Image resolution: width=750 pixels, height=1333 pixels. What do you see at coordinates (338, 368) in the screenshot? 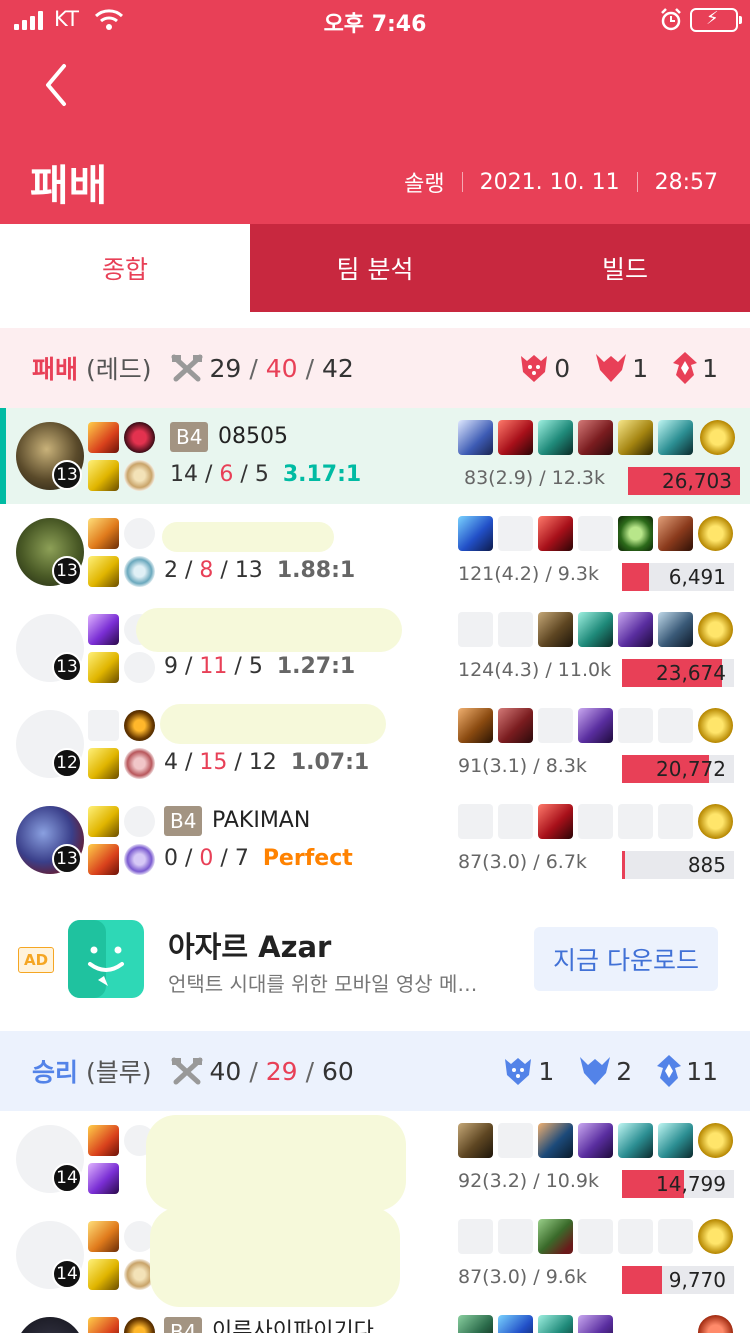
I see `team-assists: 42` at bounding box center [338, 368].